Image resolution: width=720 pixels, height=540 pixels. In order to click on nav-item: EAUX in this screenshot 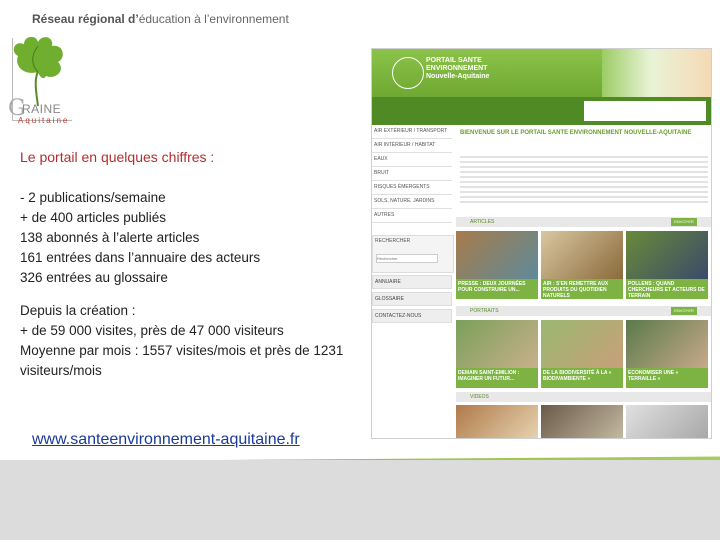, I will do `click(412, 160)`.